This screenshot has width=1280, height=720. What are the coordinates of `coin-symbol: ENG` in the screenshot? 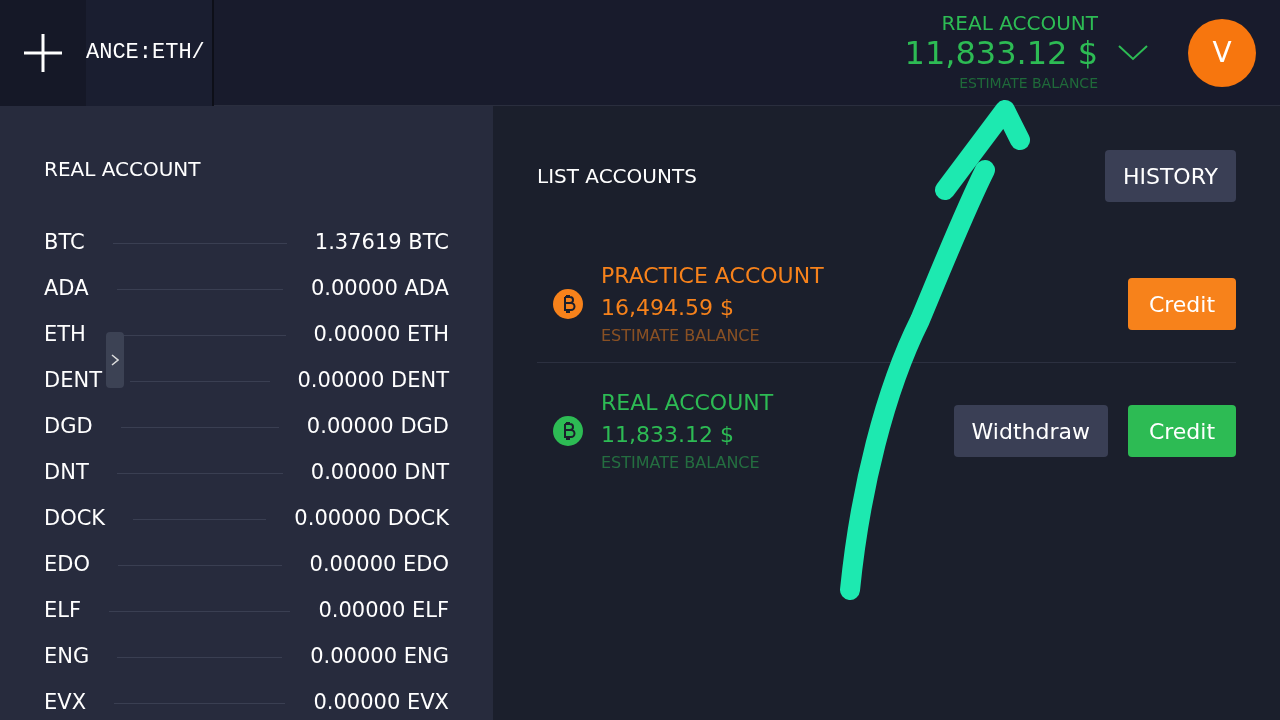 It's located at (67, 657).